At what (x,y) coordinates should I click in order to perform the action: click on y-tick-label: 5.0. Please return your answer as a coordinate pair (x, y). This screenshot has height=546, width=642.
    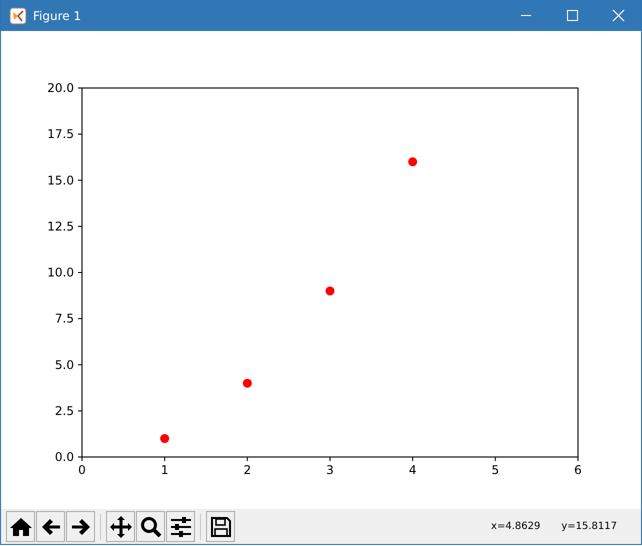
    Looking at the image, I should click on (64, 365).